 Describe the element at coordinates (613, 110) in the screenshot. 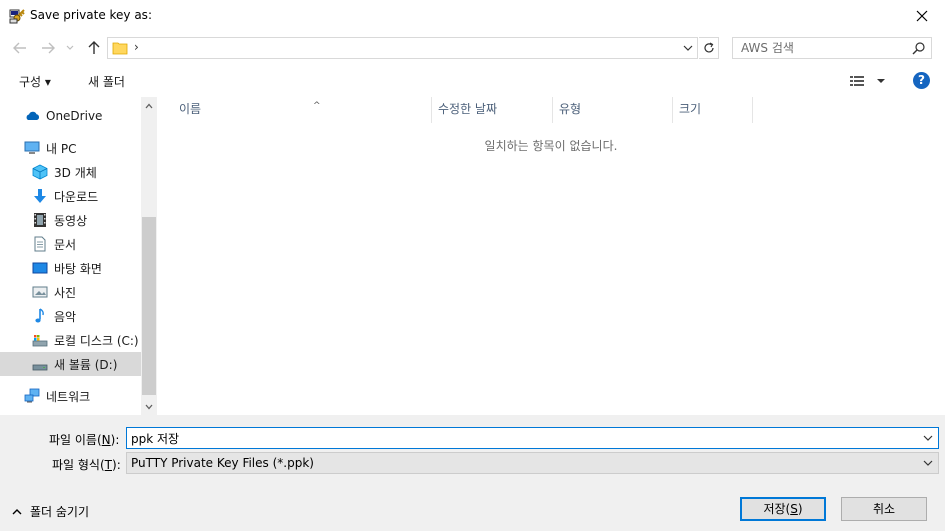

I see `column-header-type: 유형` at that location.